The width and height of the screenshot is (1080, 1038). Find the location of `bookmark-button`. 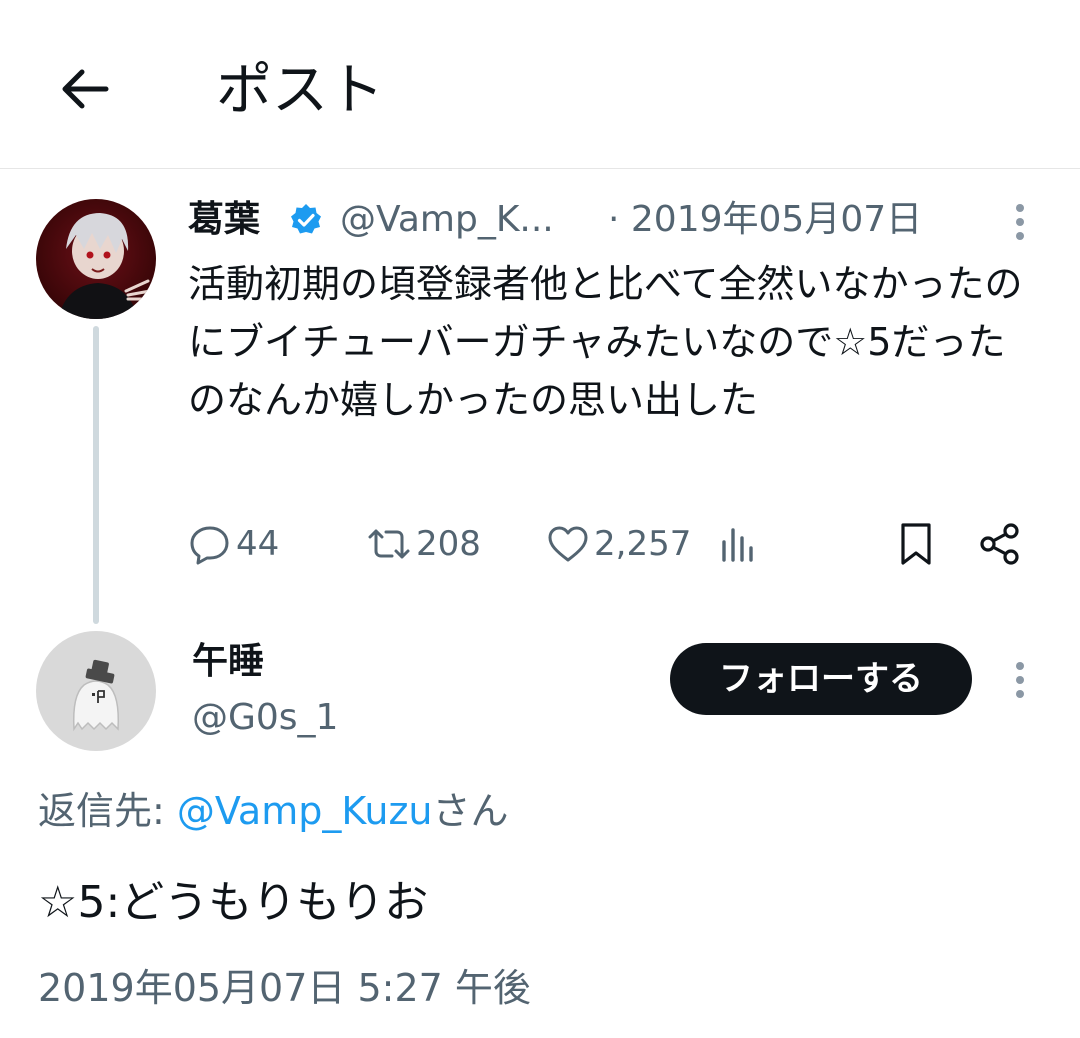

bookmark-button is located at coordinates (916, 544).